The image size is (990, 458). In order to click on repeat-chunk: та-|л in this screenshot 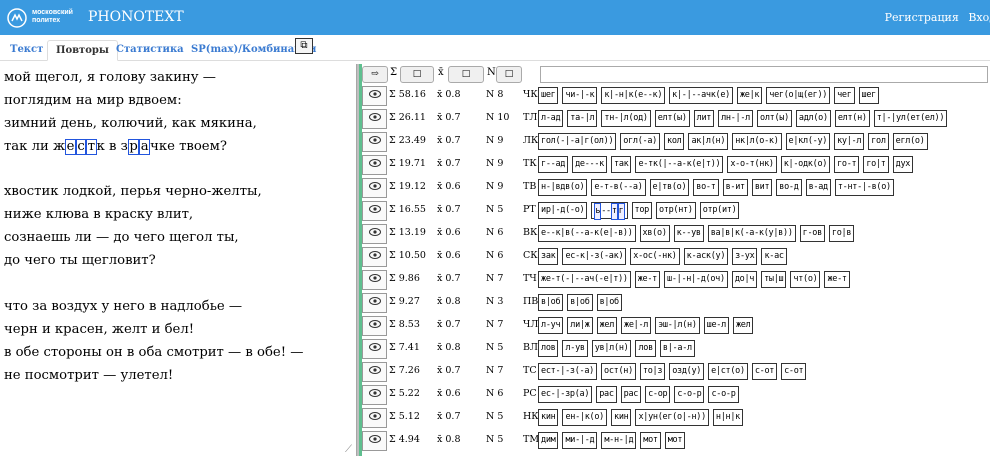, I will do `click(582, 118)`.